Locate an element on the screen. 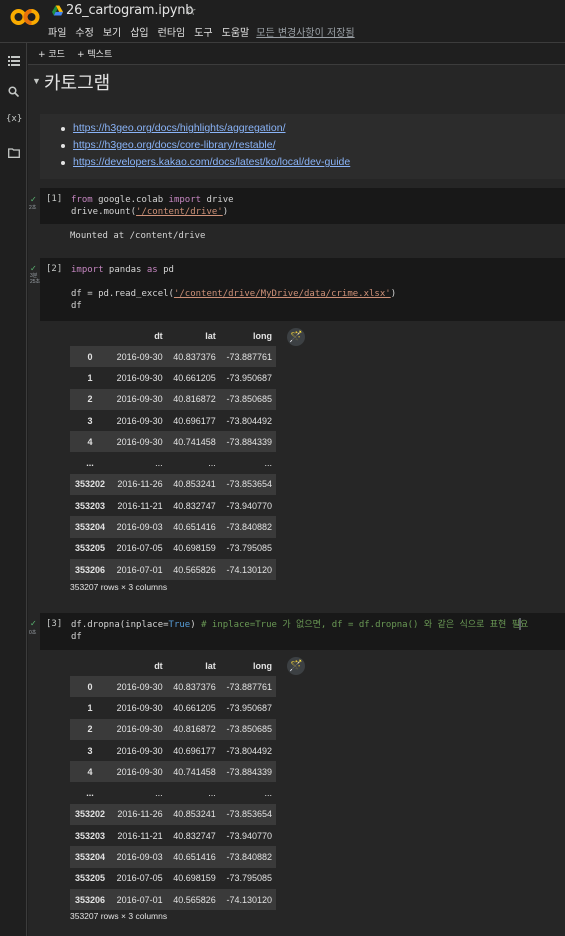  saved-status: 모든 변경사항이 저장됨 is located at coordinates (305, 31).